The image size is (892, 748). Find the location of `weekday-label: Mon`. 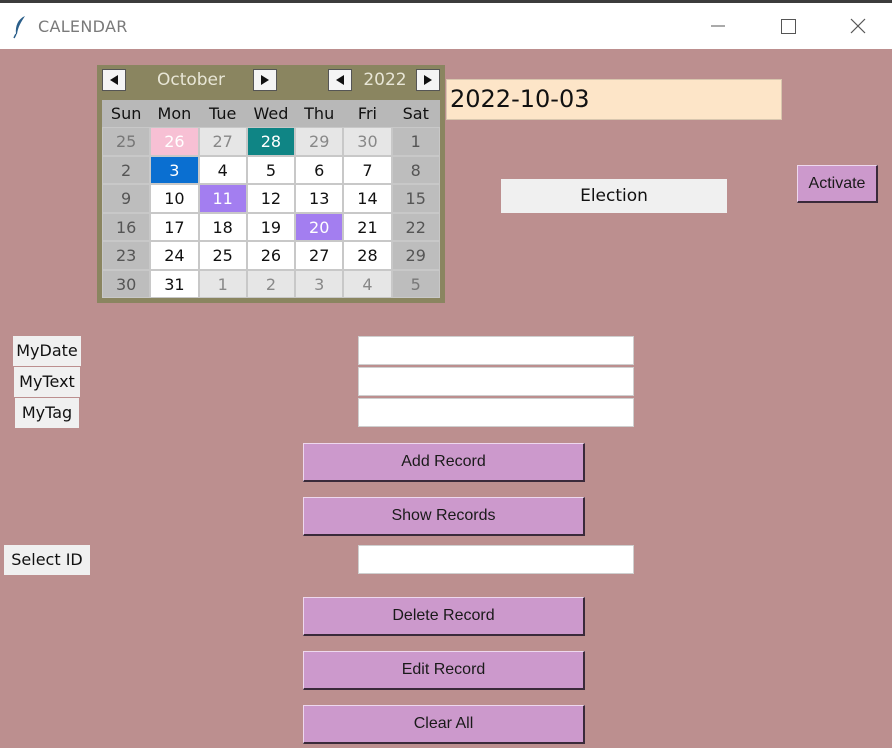

weekday-label: Mon is located at coordinates (174, 113).